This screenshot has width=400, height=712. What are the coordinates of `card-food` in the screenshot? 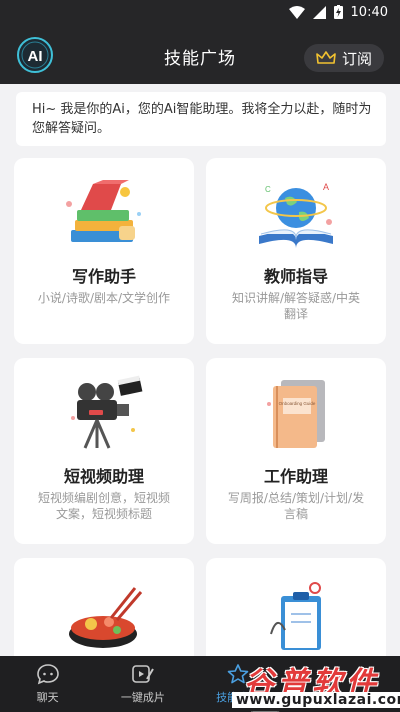 It's located at (104, 607).